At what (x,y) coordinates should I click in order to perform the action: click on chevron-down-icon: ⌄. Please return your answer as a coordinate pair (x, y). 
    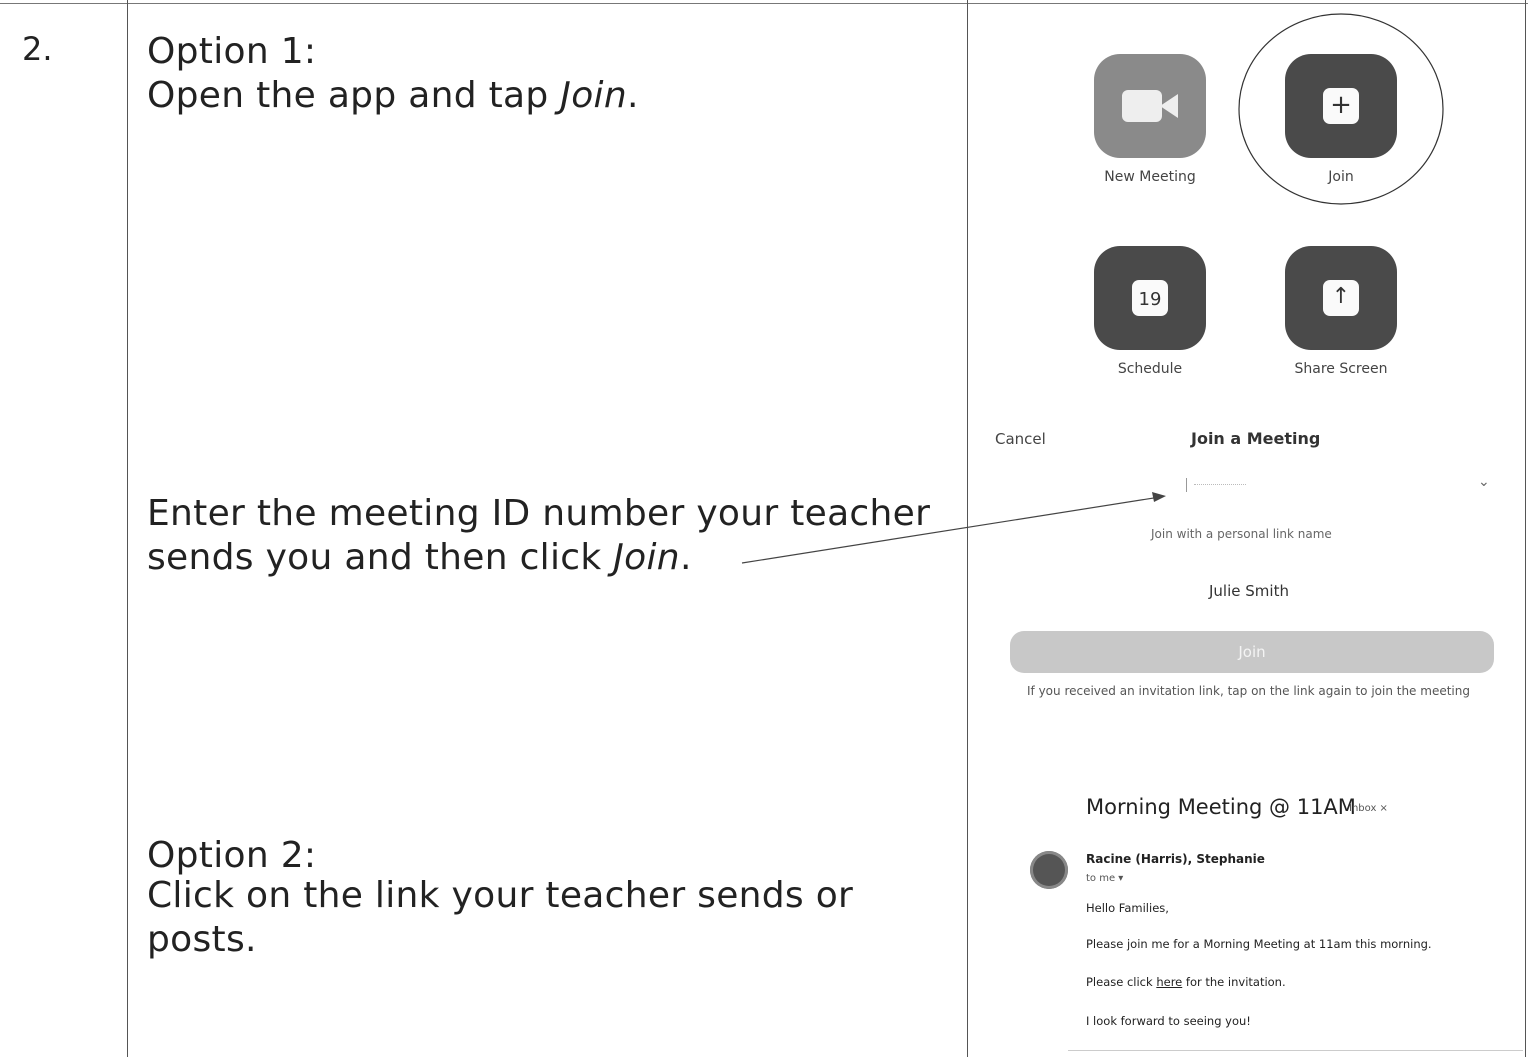
    Looking at the image, I should click on (1484, 482).